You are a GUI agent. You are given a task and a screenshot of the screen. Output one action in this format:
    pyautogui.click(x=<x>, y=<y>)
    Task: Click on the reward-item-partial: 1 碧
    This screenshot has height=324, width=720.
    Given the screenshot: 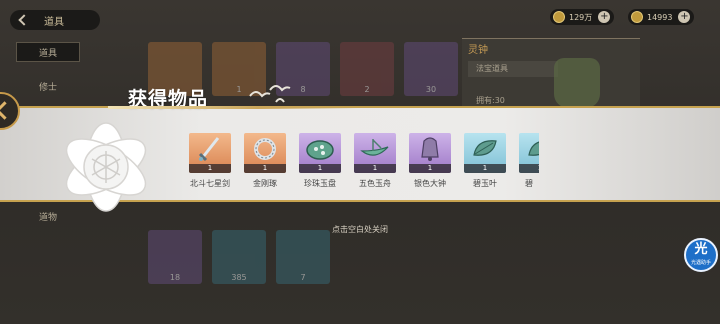 What is the action you would take?
    pyautogui.click(x=529, y=161)
    